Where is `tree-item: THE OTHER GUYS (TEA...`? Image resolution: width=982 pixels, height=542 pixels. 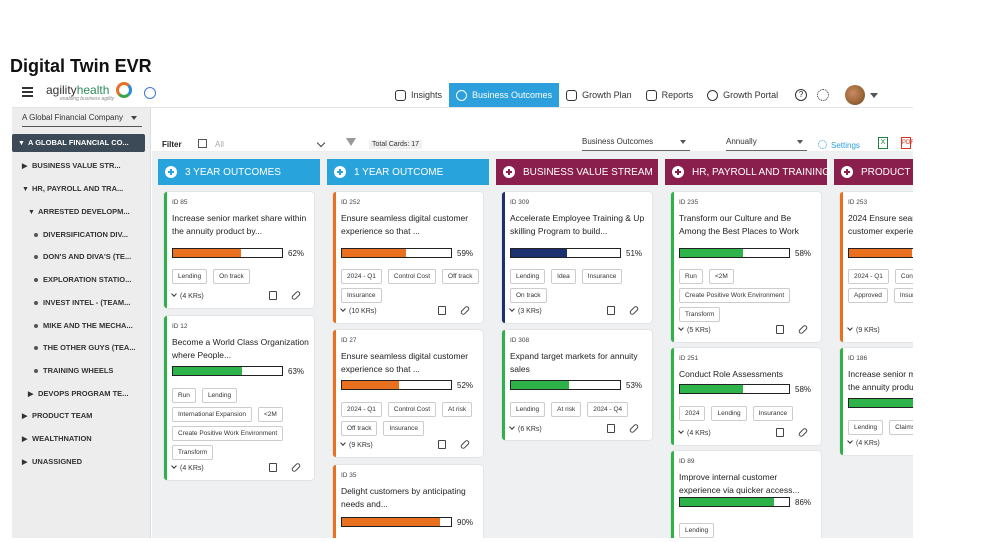 tree-item: THE OTHER GUYS (TEA... is located at coordinates (85, 348).